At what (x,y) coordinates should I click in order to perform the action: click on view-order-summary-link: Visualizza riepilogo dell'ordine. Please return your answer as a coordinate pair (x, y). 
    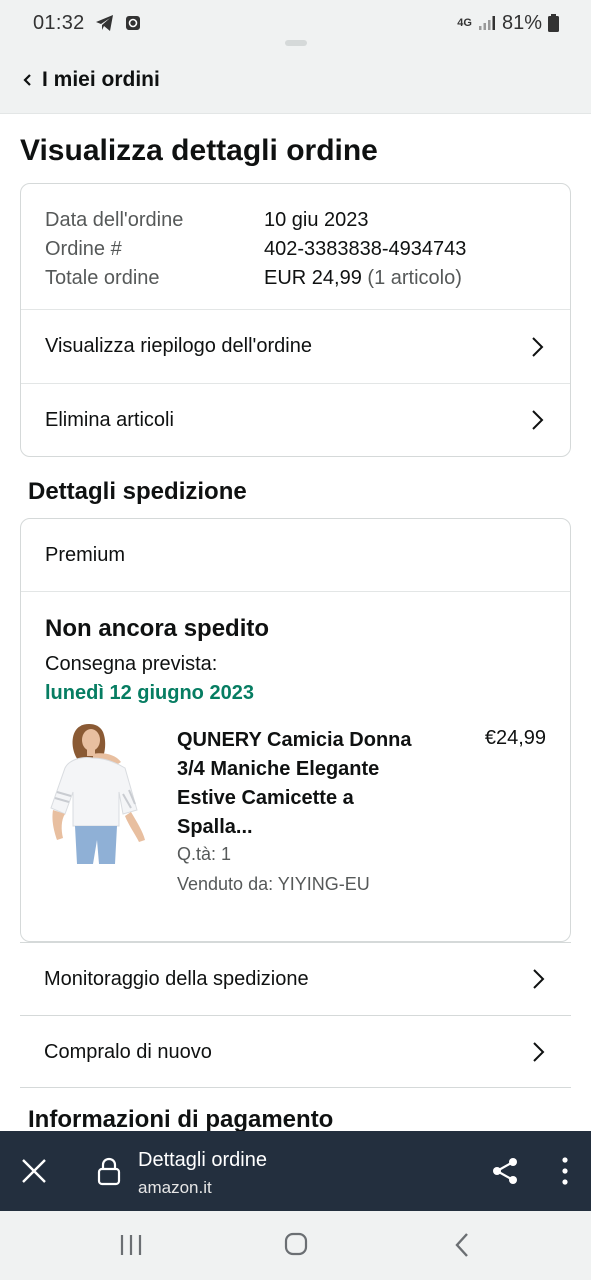
    Looking at the image, I should click on (295, 346).